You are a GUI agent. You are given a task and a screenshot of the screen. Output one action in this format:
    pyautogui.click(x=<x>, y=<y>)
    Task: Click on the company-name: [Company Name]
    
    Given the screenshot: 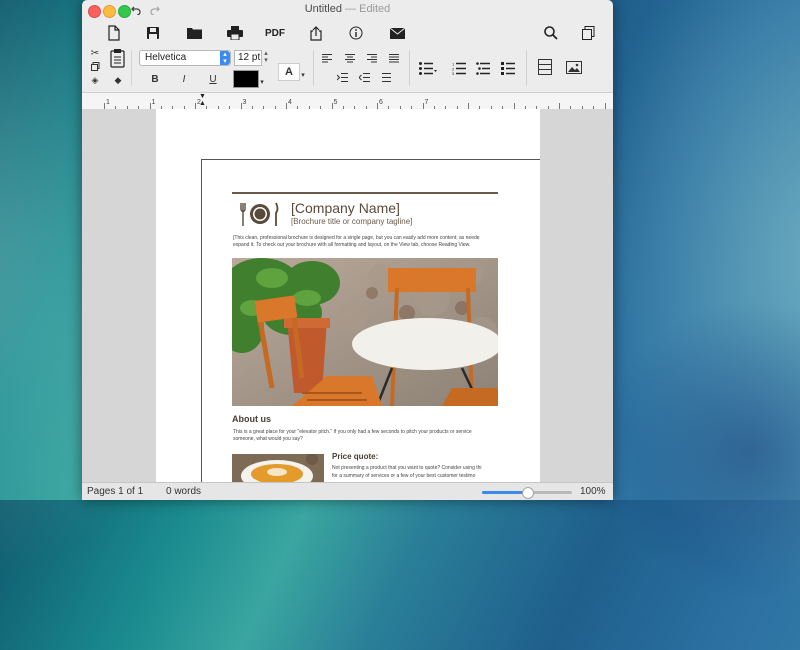 What is the action you would take?
    pyautogui.click(x=345, y=208)
    